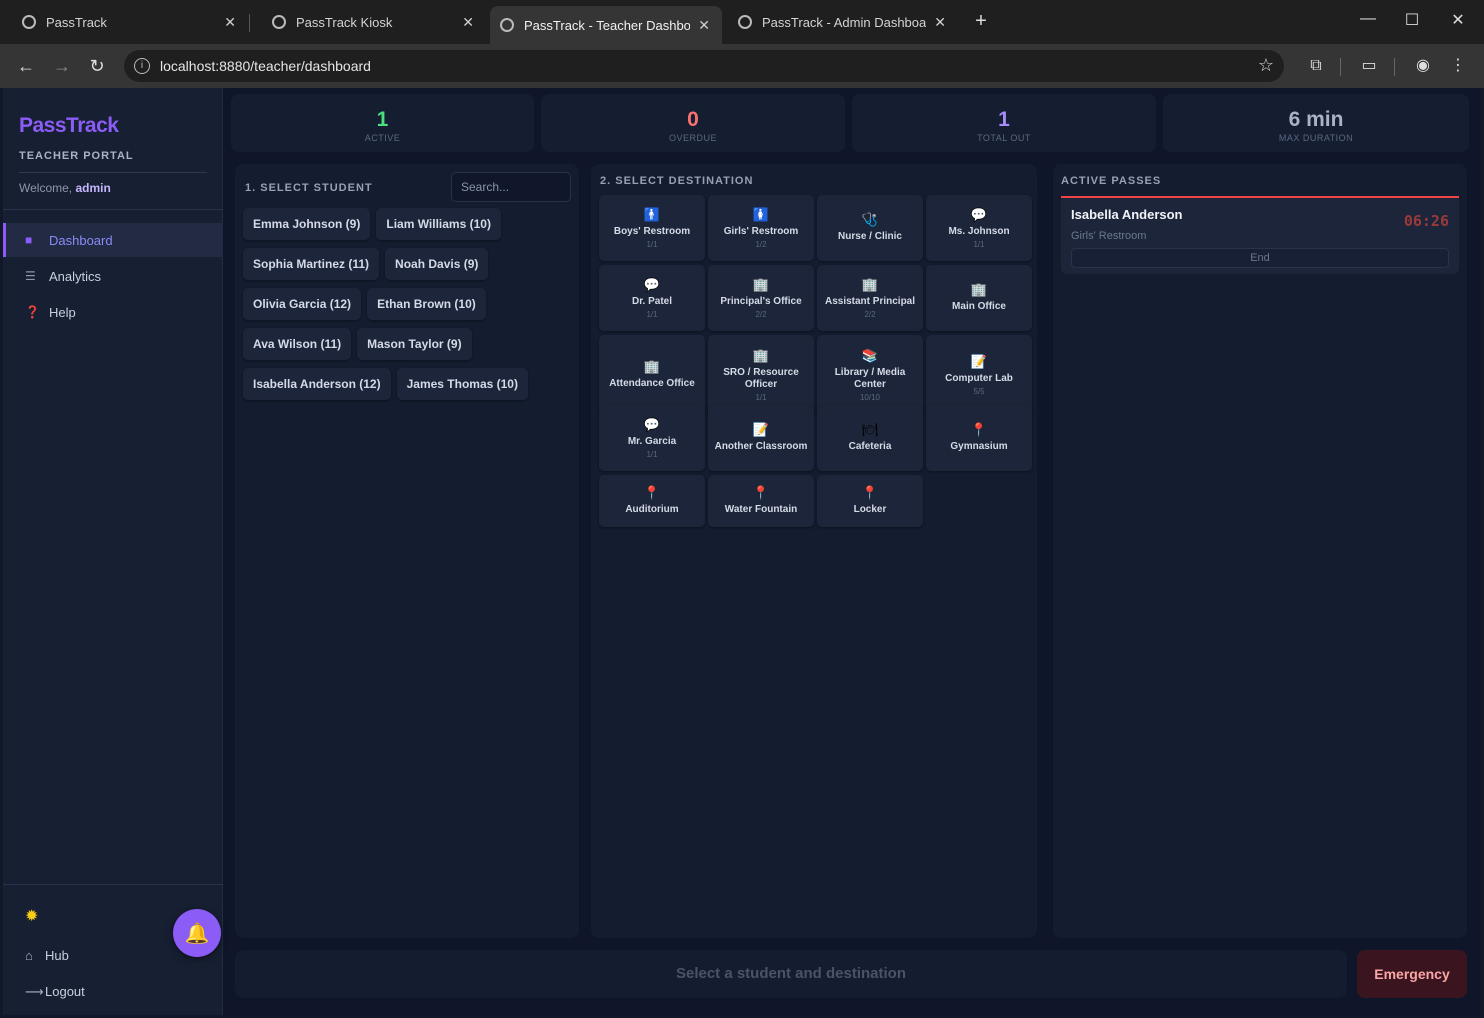 The height and width of the screenshot is (1018, 1484). Describe the element at coordinates (870, 509) in the screenshot. I see `destination-name: Locker` at that location.